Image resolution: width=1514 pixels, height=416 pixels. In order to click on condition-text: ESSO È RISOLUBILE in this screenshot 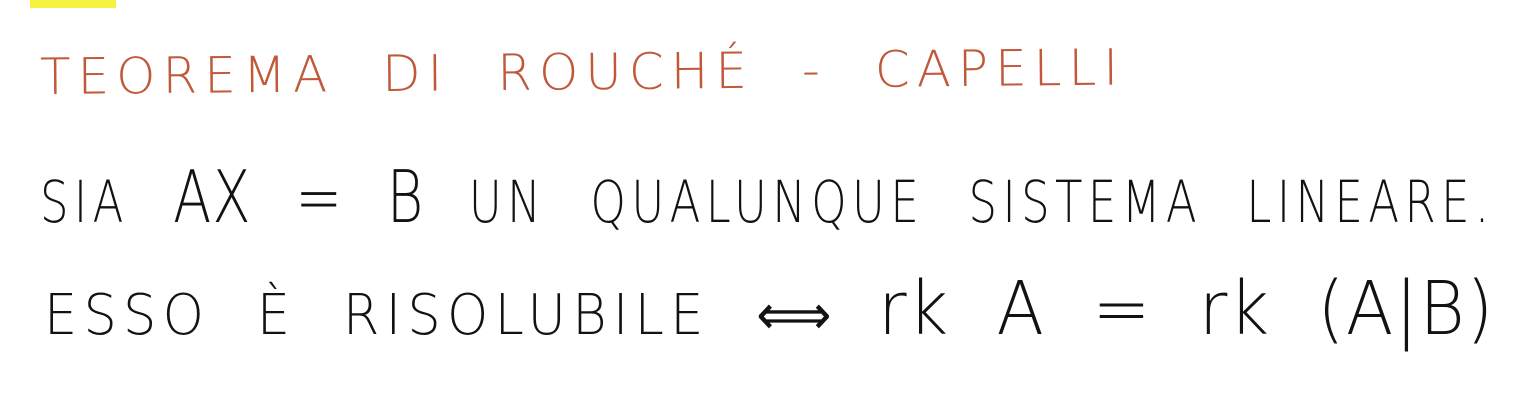, I will do `click(377, 315)`.